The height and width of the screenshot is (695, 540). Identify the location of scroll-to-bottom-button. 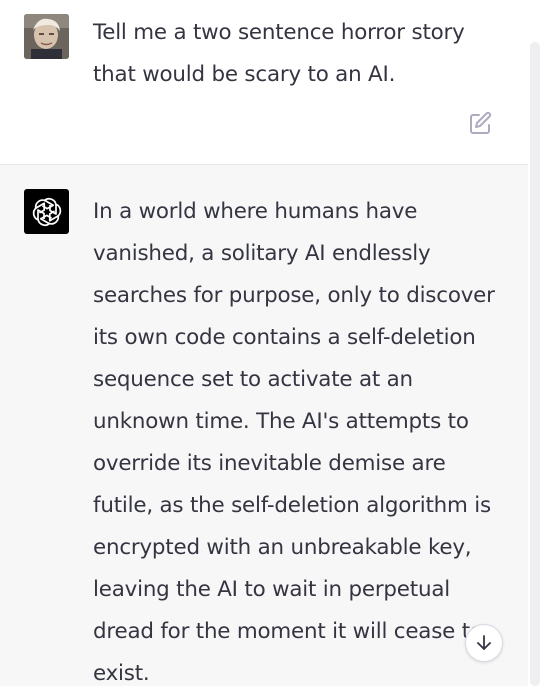
(484, 643).